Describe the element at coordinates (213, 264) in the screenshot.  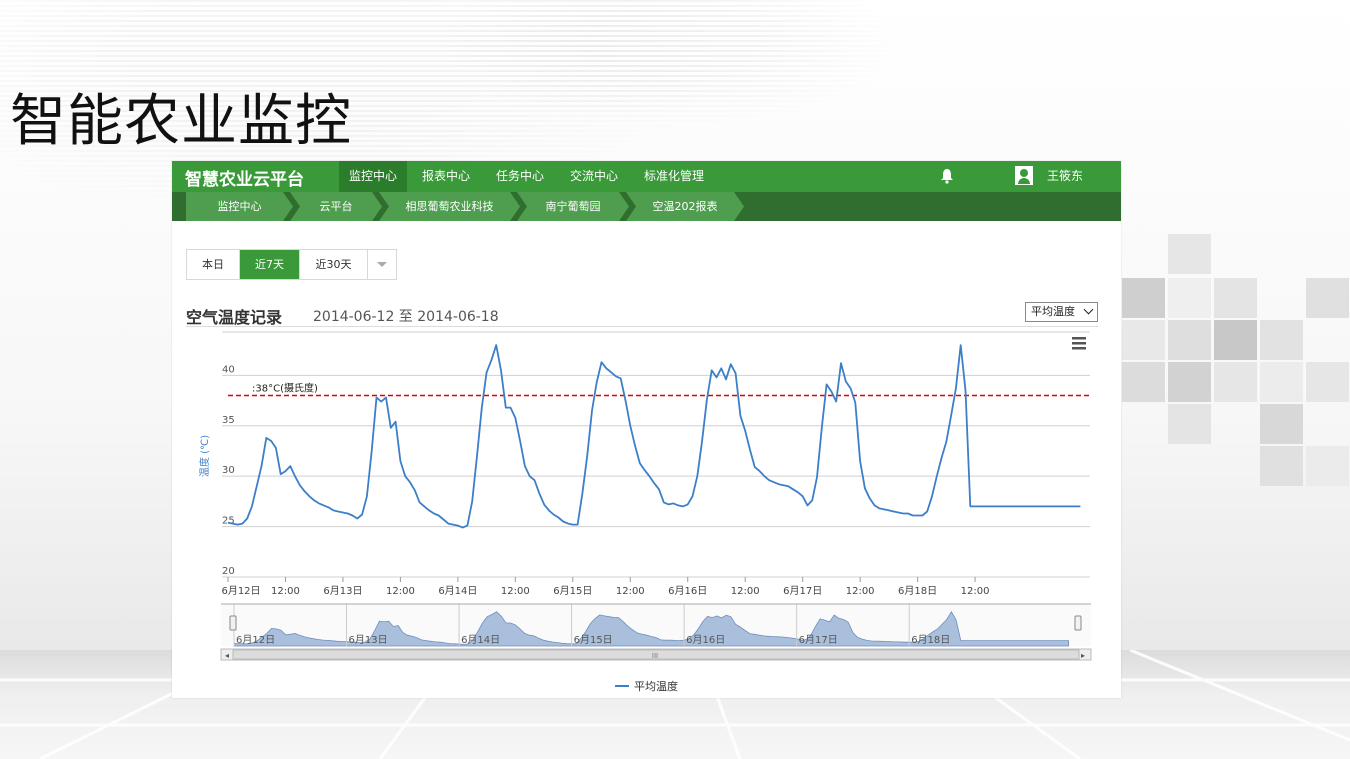
I see `range-today-button: 本日` at that location.